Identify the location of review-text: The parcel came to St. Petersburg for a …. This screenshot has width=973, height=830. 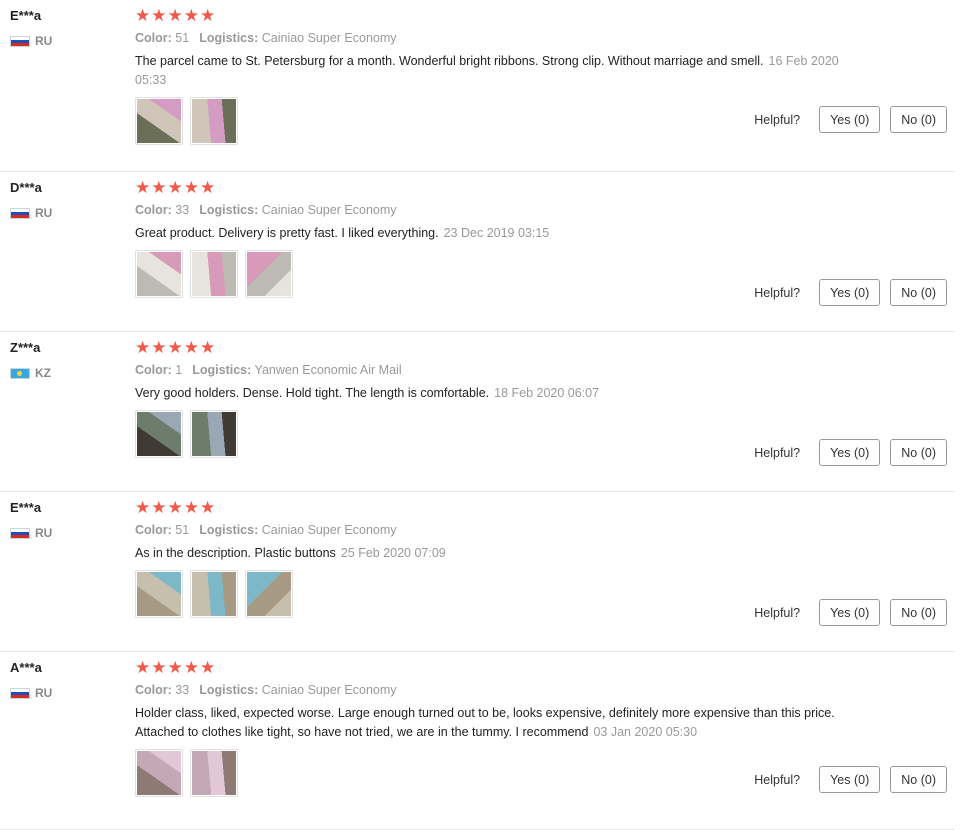
(492, 71).